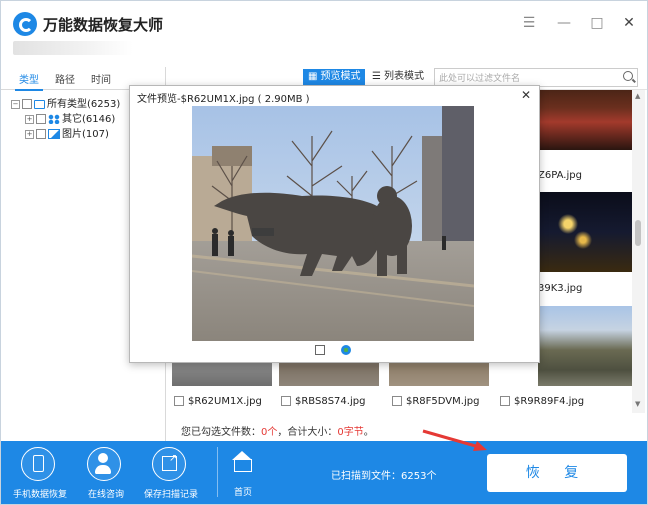 The image size is (648, 505). I want to click on file-item: $R8F5DVM.jpg, so click(435, 401).